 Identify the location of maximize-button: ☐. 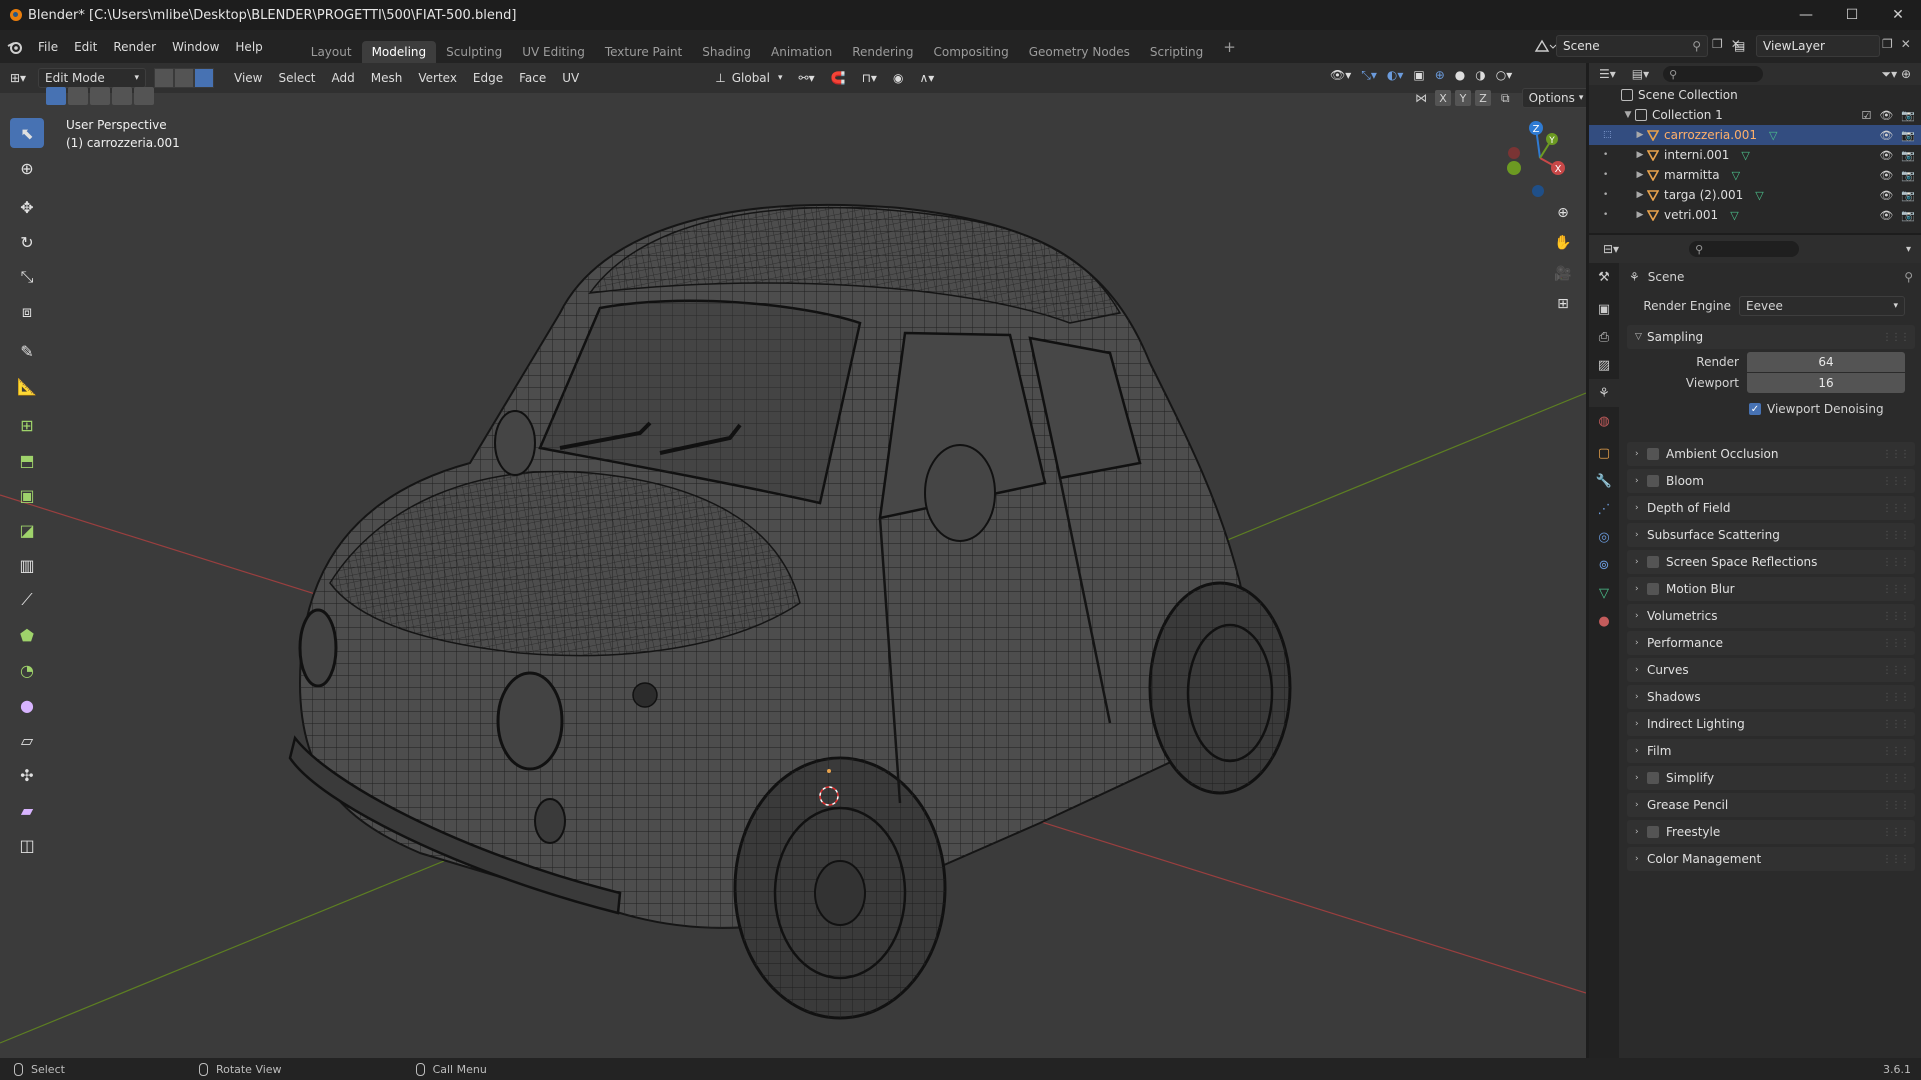
(1852, 15).